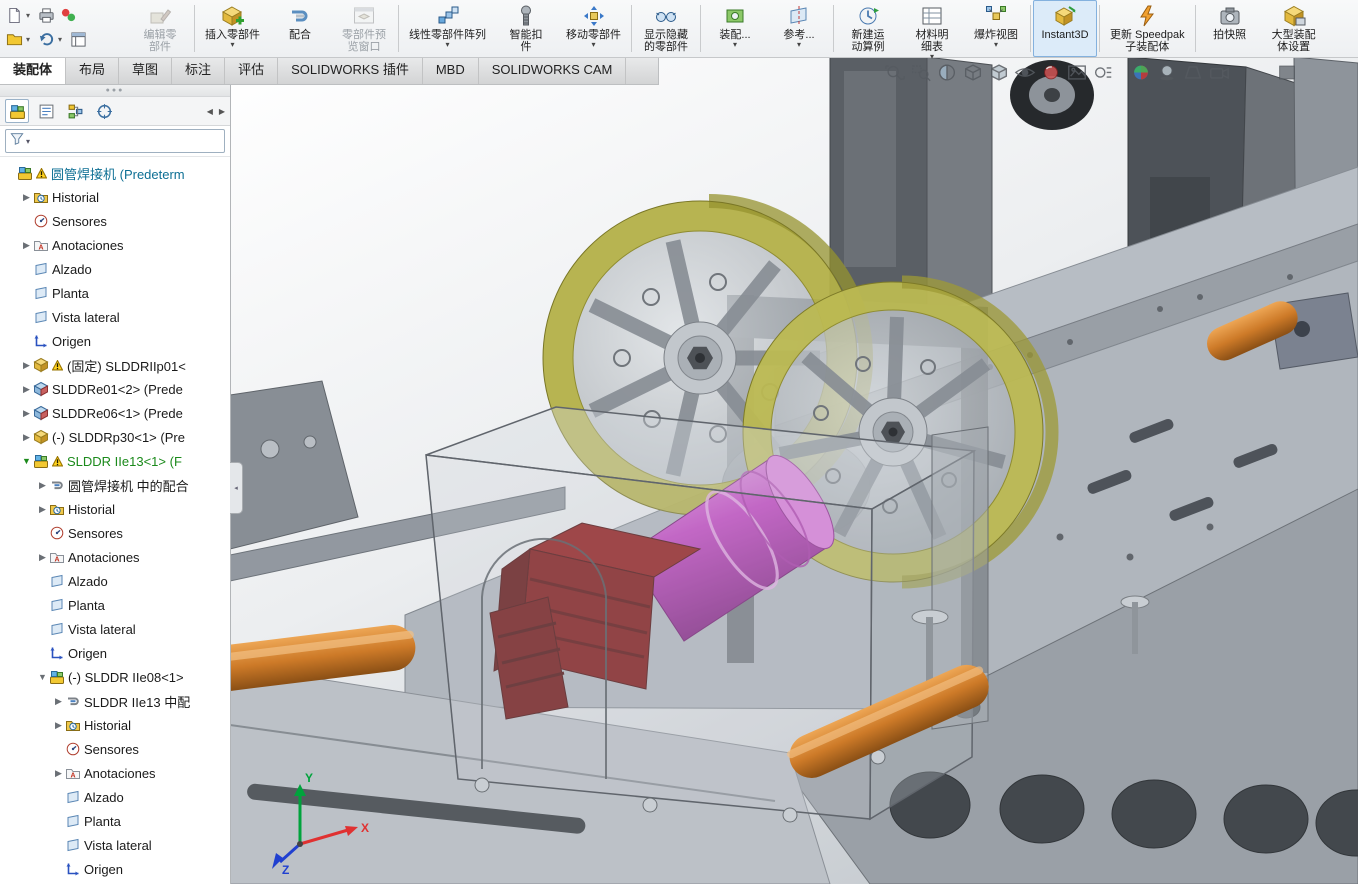 This screenshot has height=884, width=1358. Describe the element at coordinates (115, 485) in the screenshot. I see `tree-item: ▶ 圆管焊接机 中的配合` at that location.